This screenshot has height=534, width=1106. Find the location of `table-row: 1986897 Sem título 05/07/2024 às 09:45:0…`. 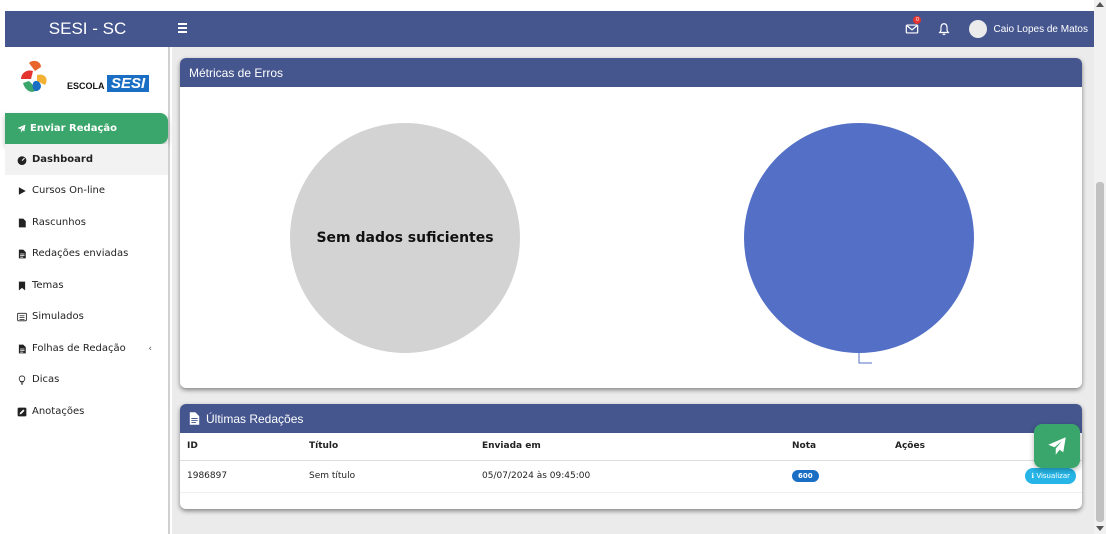

table-row: 1986897 Sem título 05/07/2024 às 09:45:0… is located at coordinates (631, 476).